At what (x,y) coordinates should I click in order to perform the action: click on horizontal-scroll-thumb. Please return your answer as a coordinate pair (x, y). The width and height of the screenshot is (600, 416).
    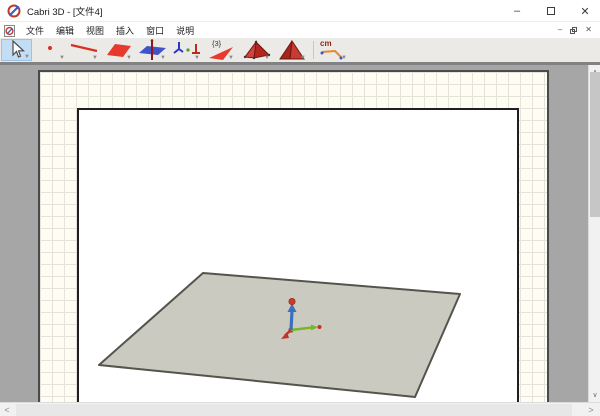
    Looking at the image, I should click on (294, 410).